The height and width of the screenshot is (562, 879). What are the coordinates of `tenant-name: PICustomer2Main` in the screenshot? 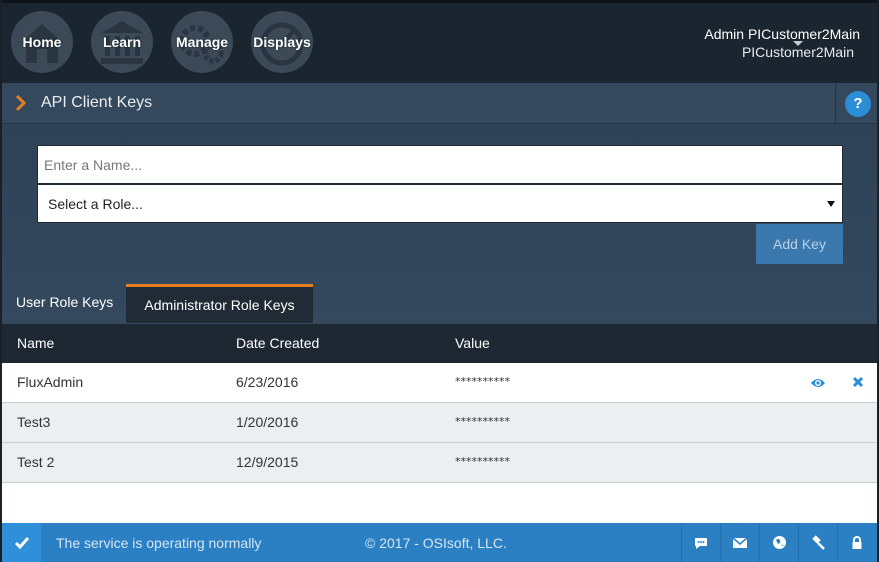 It's located at (797, 52).